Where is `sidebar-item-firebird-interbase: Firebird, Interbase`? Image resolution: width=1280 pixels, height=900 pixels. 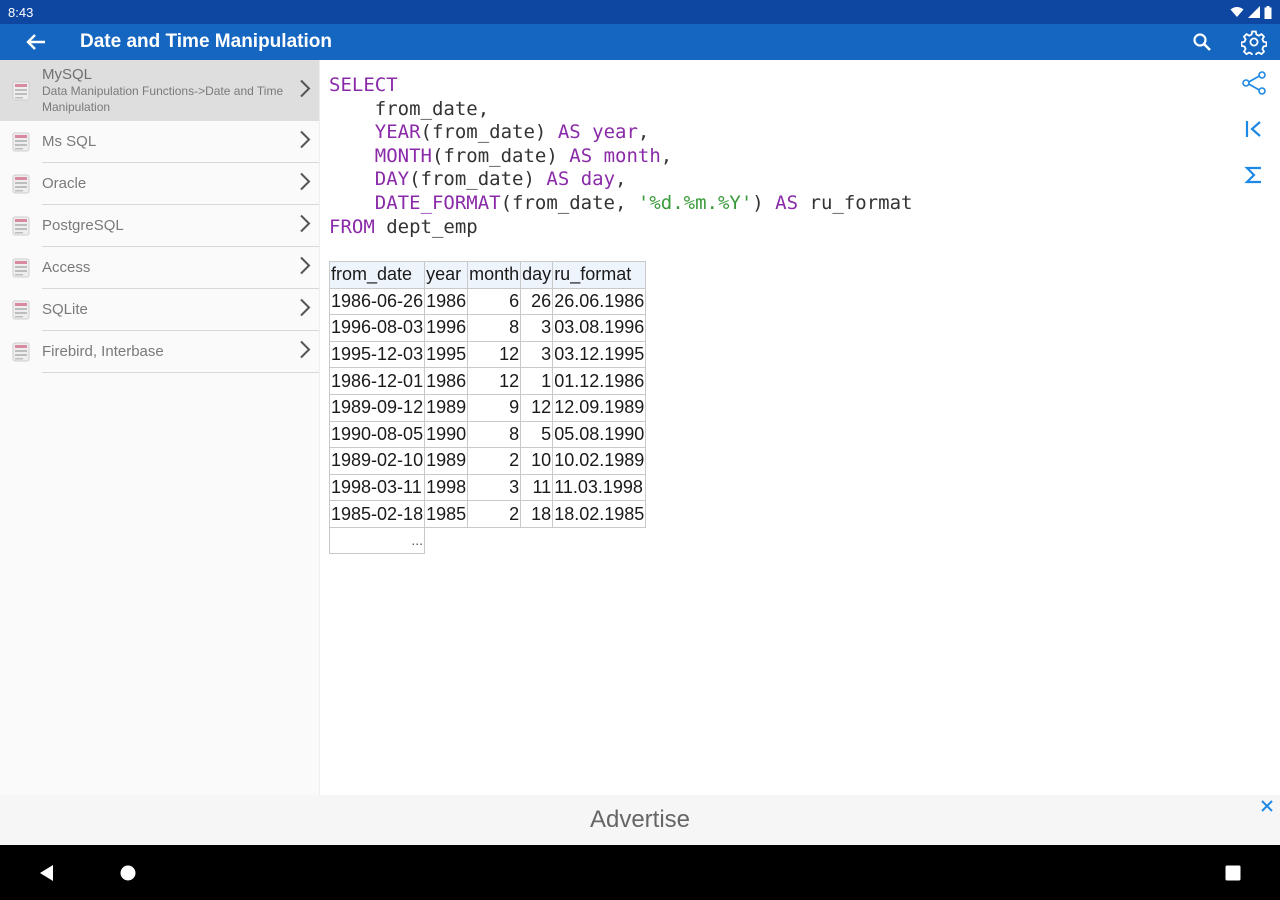
sidebar-item-firebird-interbase: Firebird, Interbase is located at coordinates (159, 352).